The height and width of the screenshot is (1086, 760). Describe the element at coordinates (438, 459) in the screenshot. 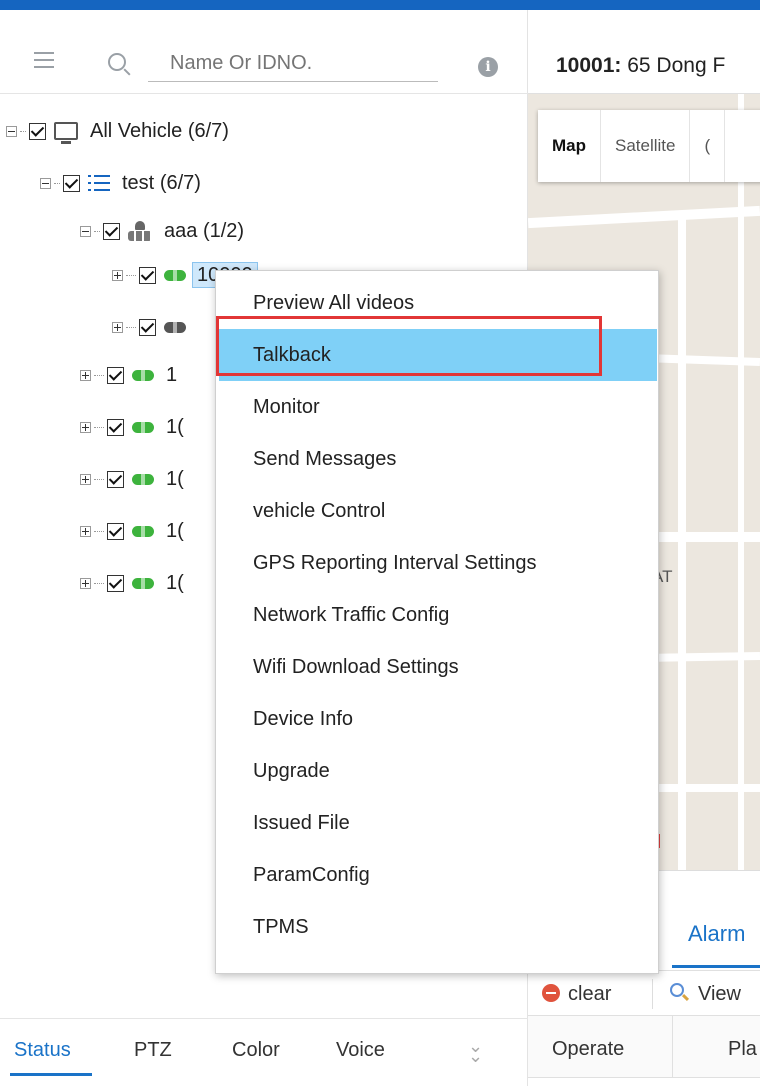

I see `menu-item-send-messages: Send Messages` at that location.